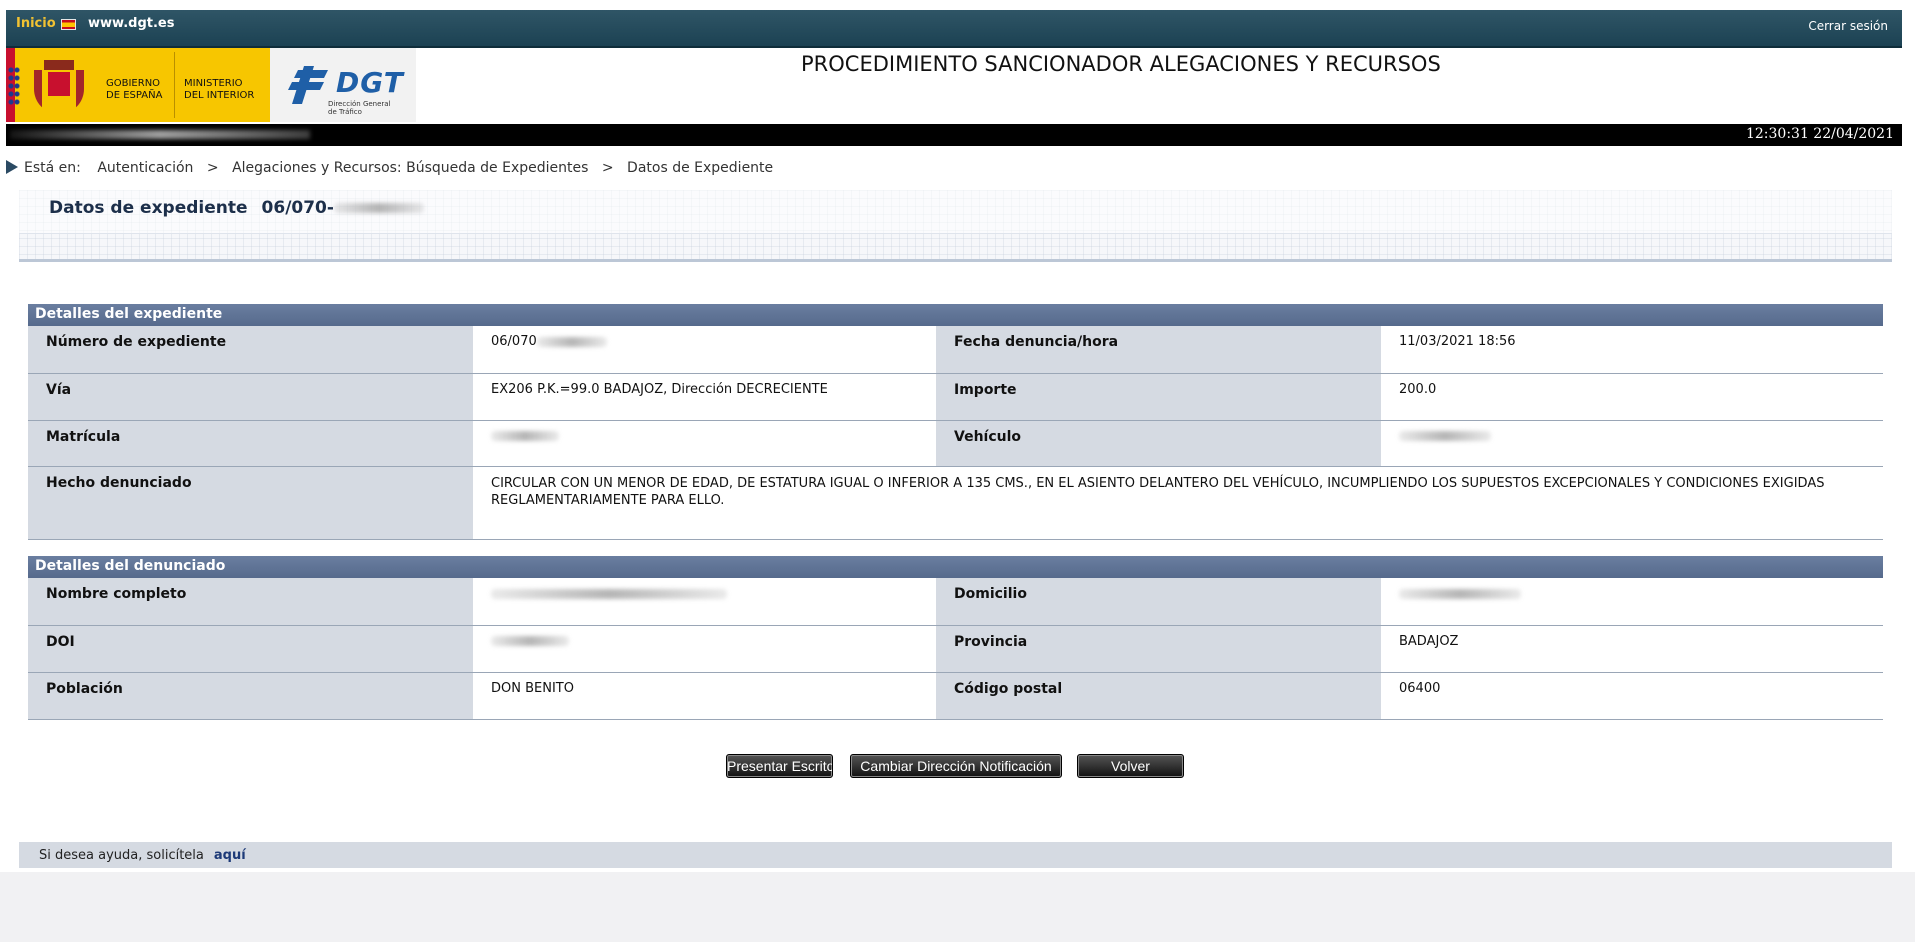  Describe the element at coordinates (704, 602) in the screenshot. I see `nombre-value` at that location.